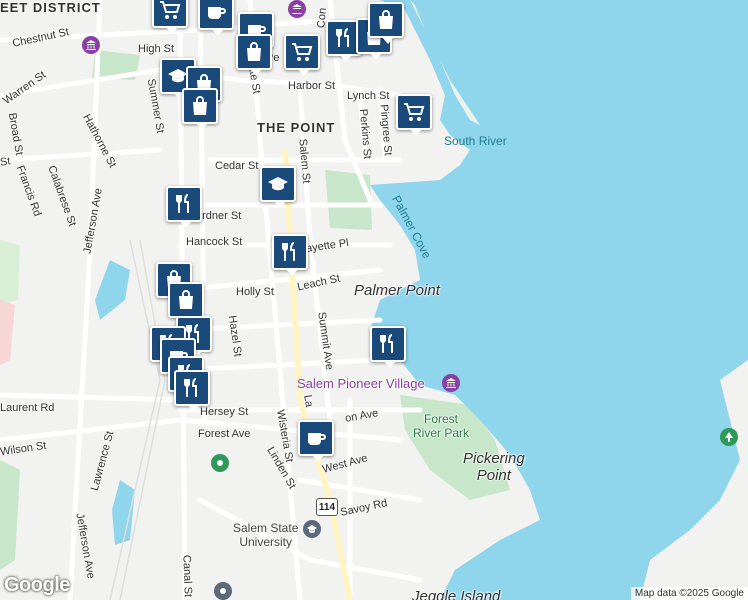 The height and width of the screenshot is (600, 748). I want to click on water-south-river: South River, so click(475, 141).